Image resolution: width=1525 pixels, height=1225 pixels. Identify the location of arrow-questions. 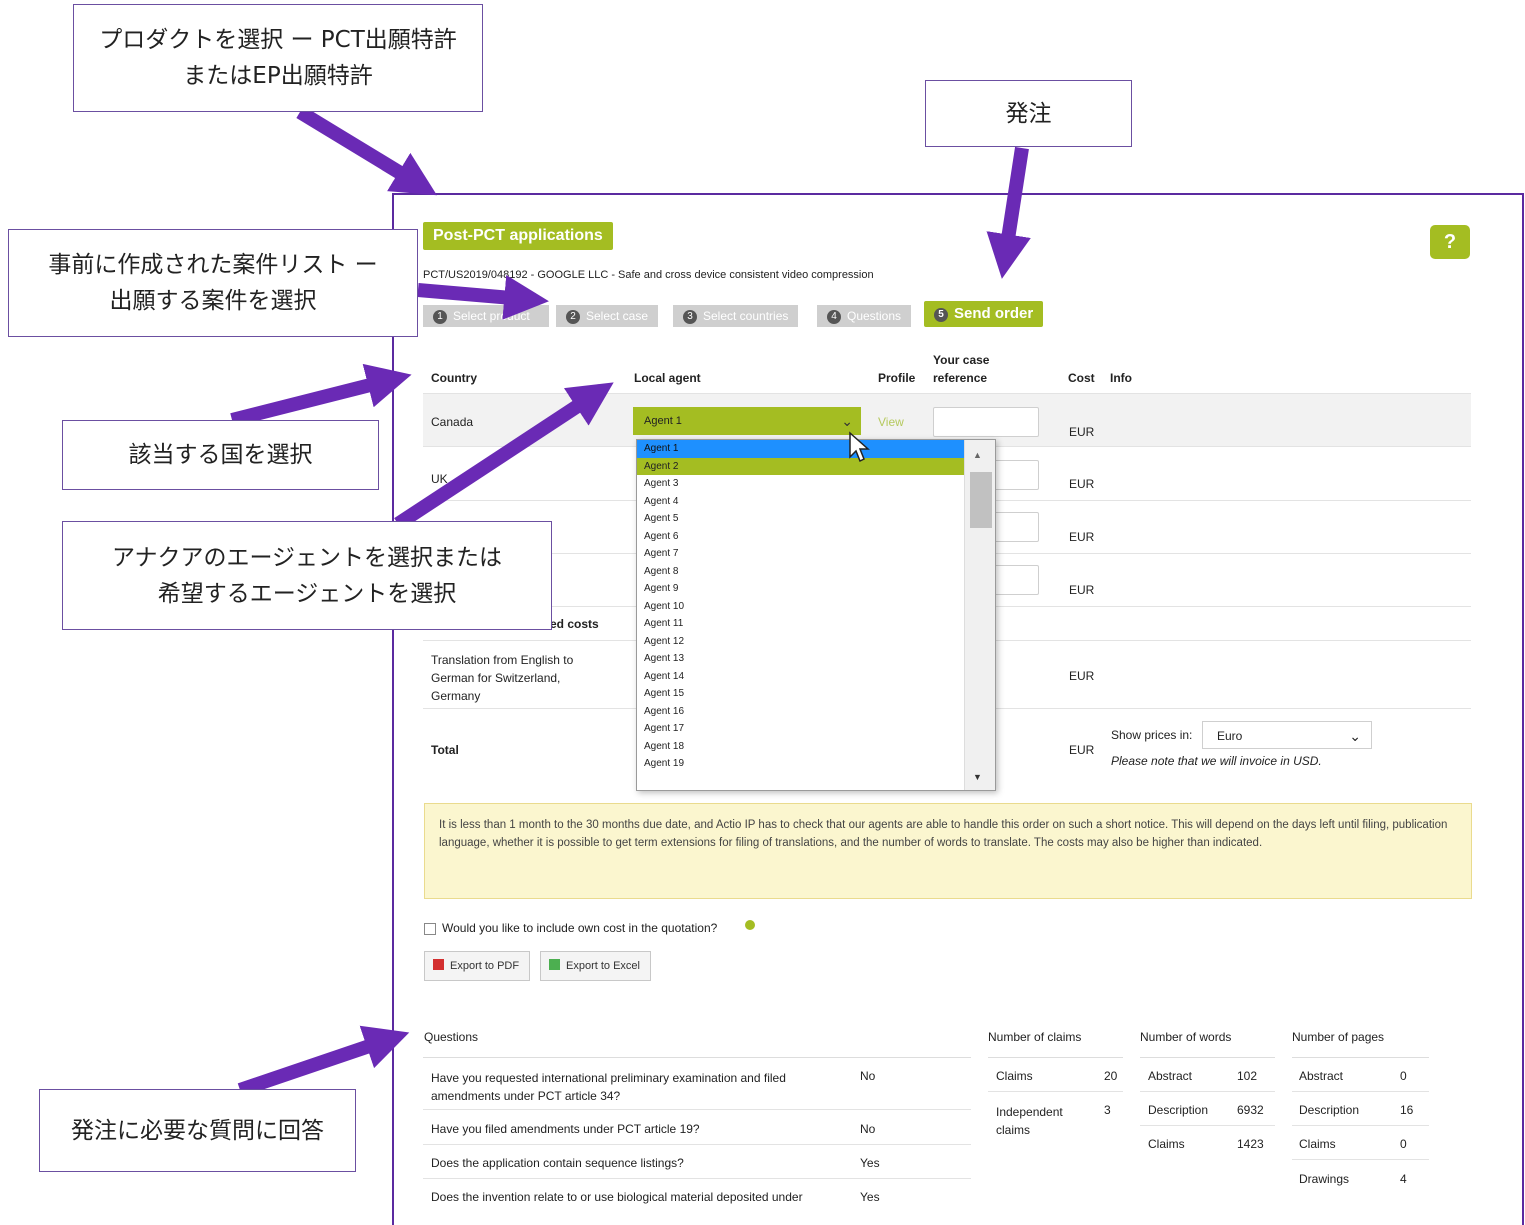
(323, 1061).